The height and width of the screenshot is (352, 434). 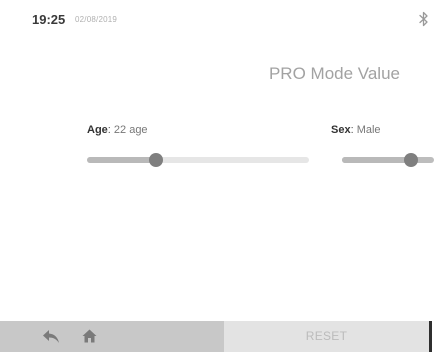 What do you see at coordinates (326, 336) in the screenshot?
I see `reset-button: RESET` at bounding box center [326, 336].